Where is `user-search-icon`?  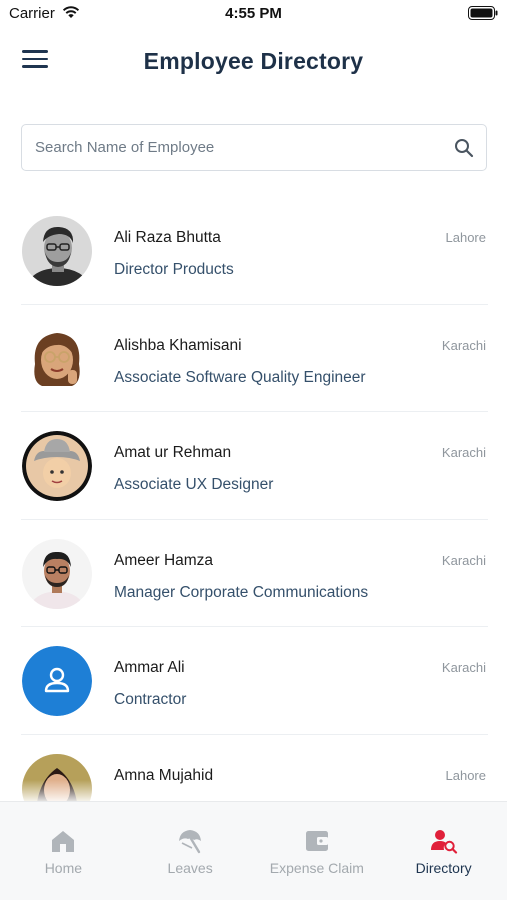
user-search-icon is located at coordinates (443, 842).